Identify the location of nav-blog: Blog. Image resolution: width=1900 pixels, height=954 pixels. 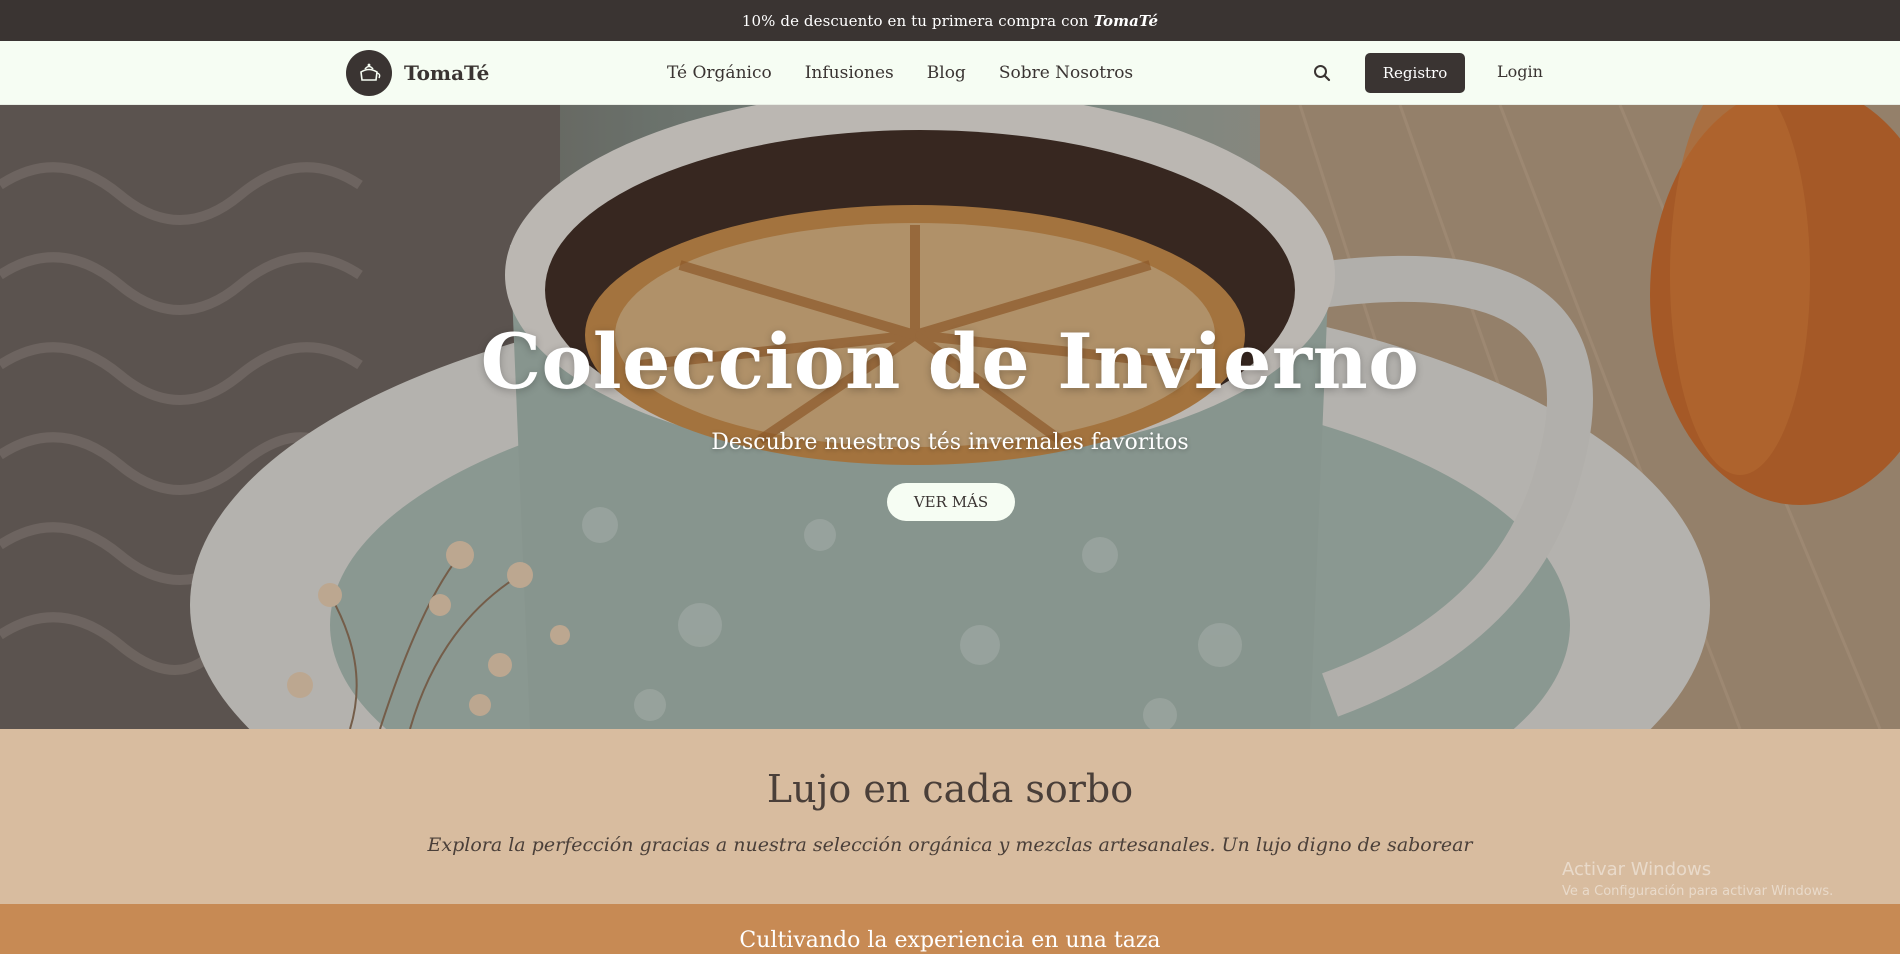
(946, 73).